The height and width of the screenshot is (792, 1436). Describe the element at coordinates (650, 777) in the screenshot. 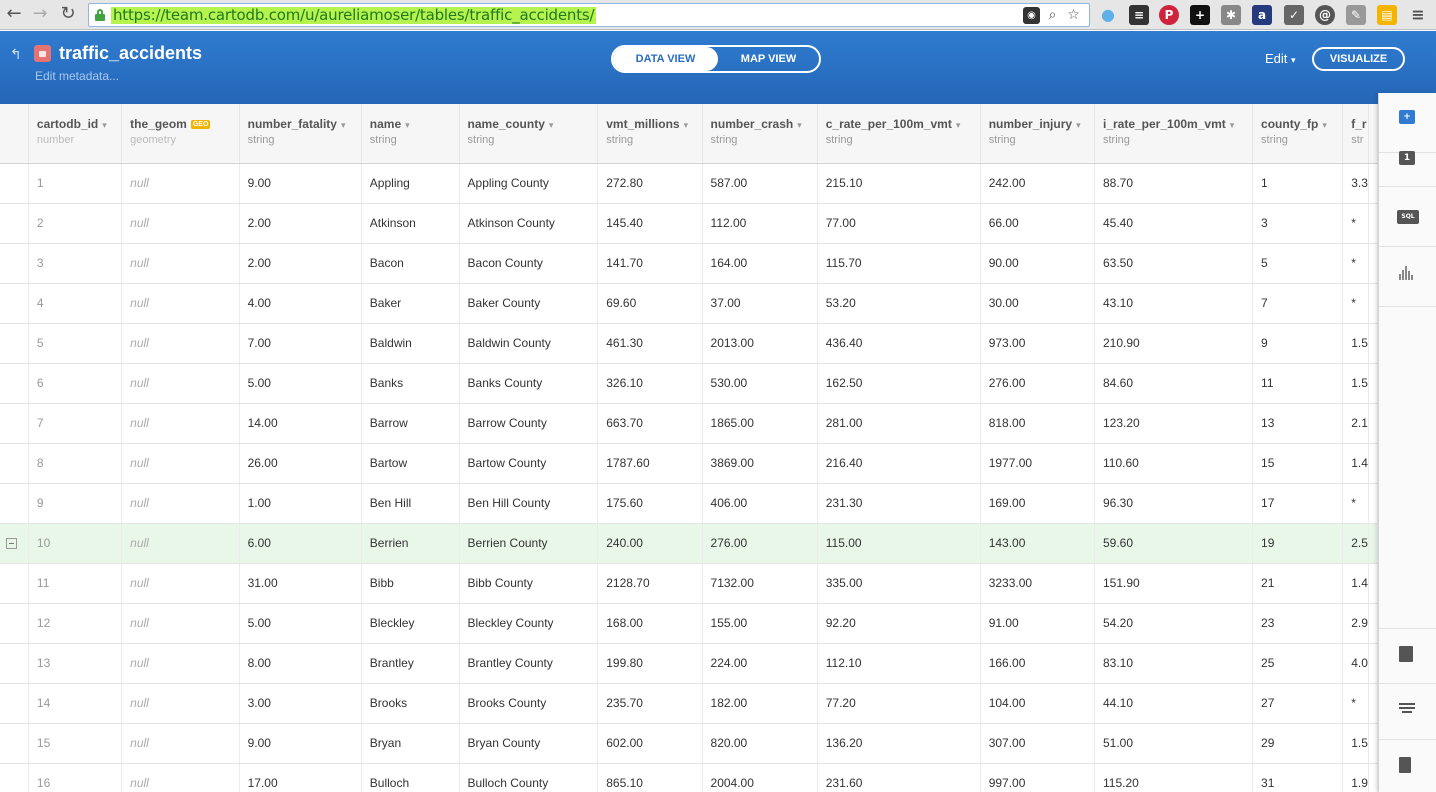

I see `table-cell: 865.10` at that location.